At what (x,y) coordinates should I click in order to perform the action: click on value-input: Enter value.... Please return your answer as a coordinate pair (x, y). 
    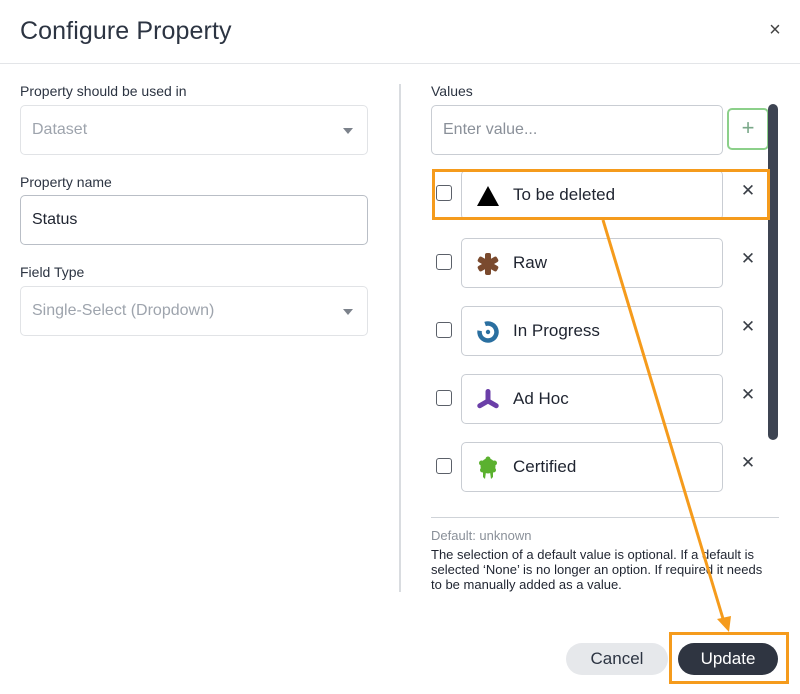
    Looking at the image, I should click on (577, 130).